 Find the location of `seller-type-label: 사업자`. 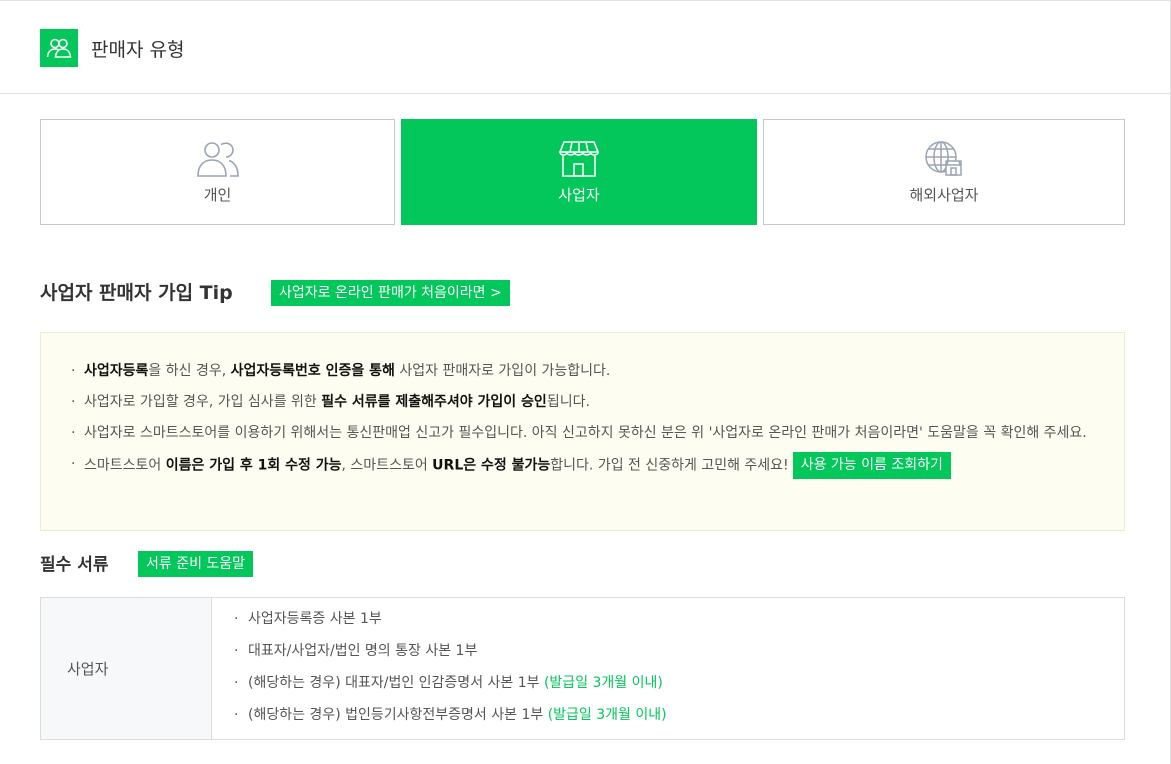

seller-type-label: 사업자 is located at coordinates (579, 195).